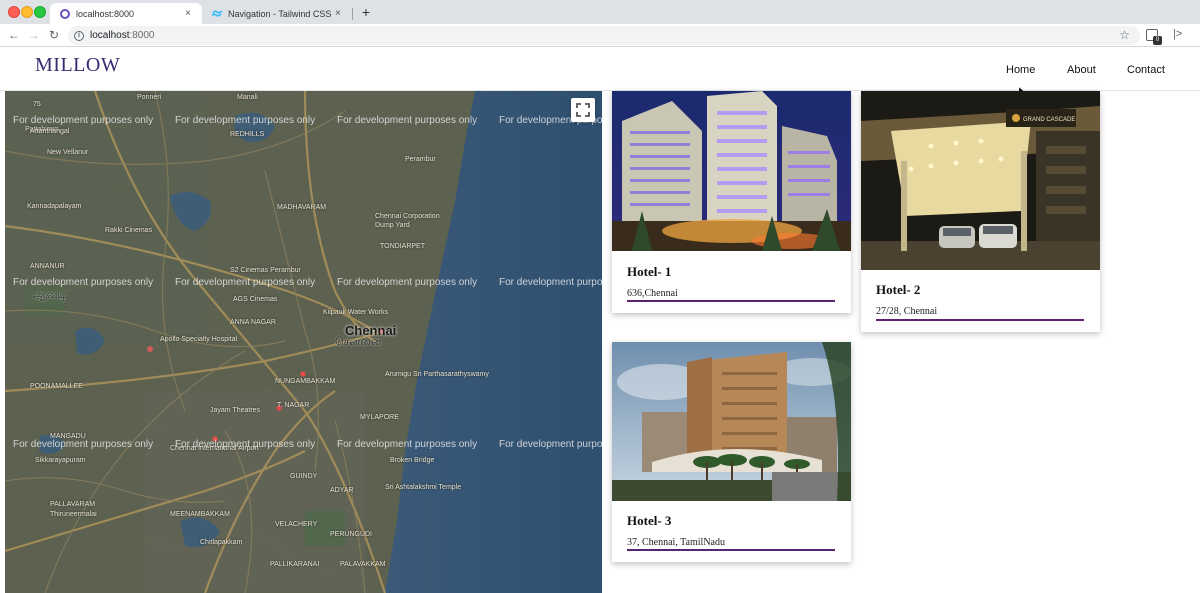 This screenshot has width=1200, height=593. What do you see at coordinates (1020, 70) in the screenshot?
I see `nav-home-link: Home` at bounding box center [1020, 70].